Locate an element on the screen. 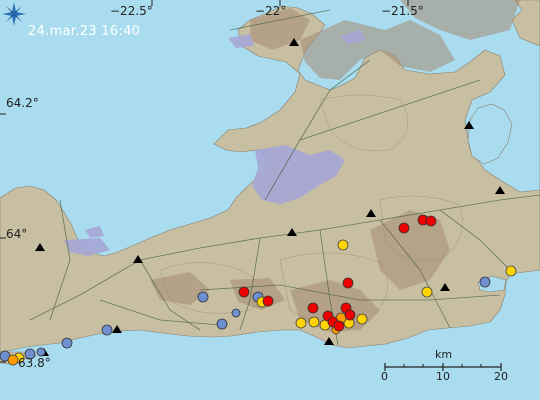 The image size is (540, 400). lat-label: 64.2° is located at coordinates (22, 103).